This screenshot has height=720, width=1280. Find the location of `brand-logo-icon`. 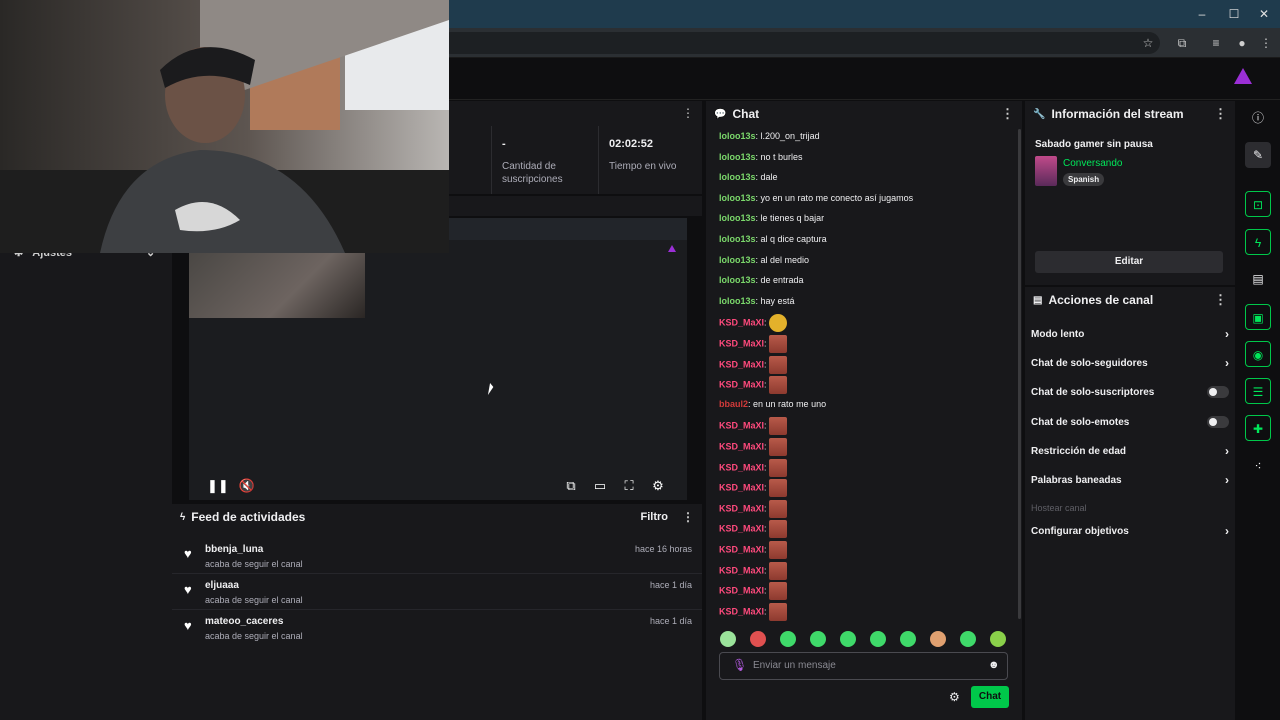

brand-logo-icon is located at coordinates (1243, 76).